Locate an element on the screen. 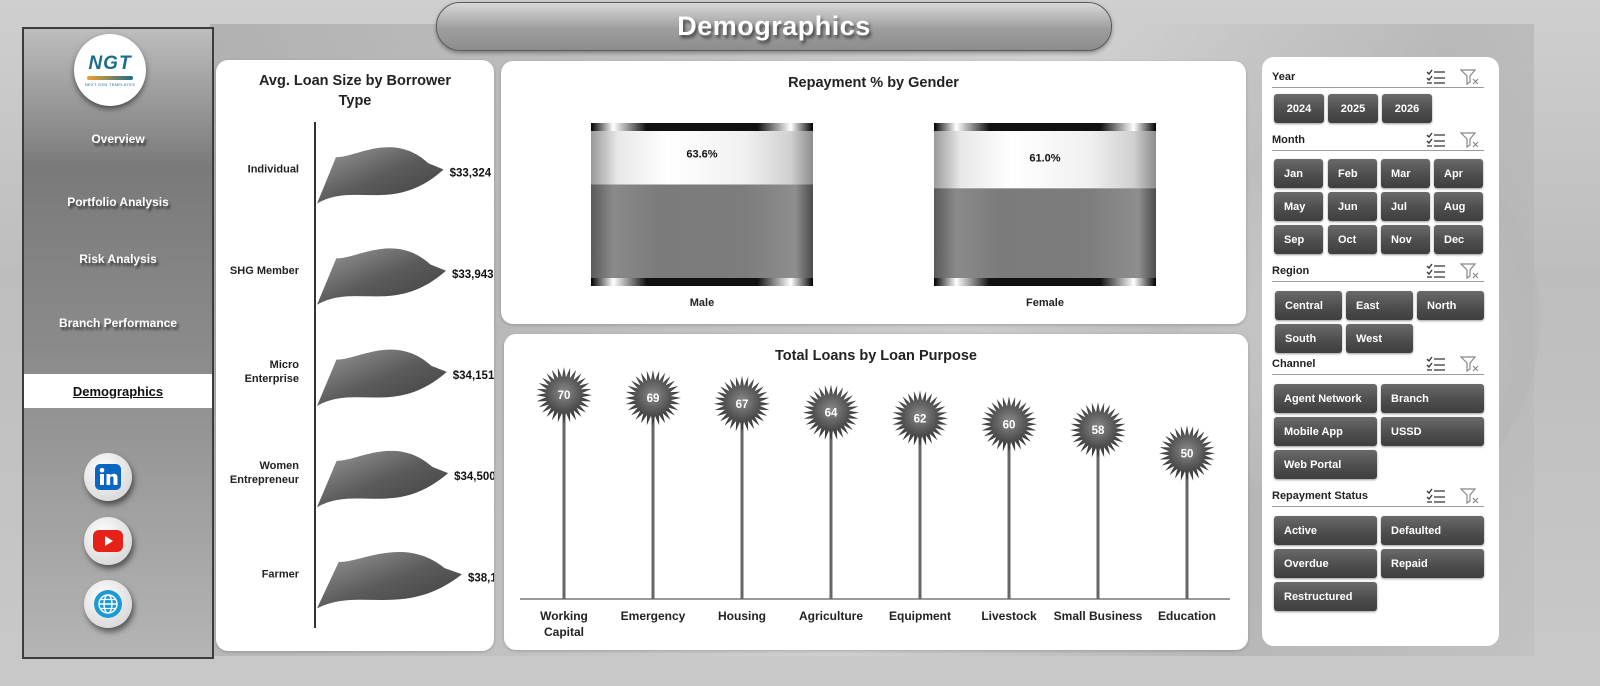 This screenshot has width=1600, height=686. category-label: Individual is located at coordinates (273, 170).